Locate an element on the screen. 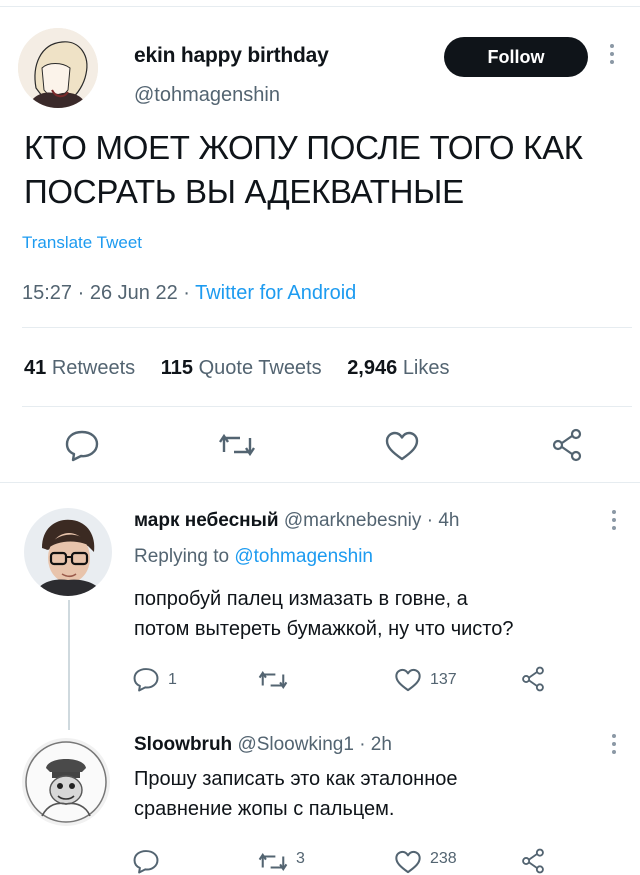  tweet-meta: 15:27 · 26 Jun 22 · Twitter for Android is located at coordinates (189, 293).